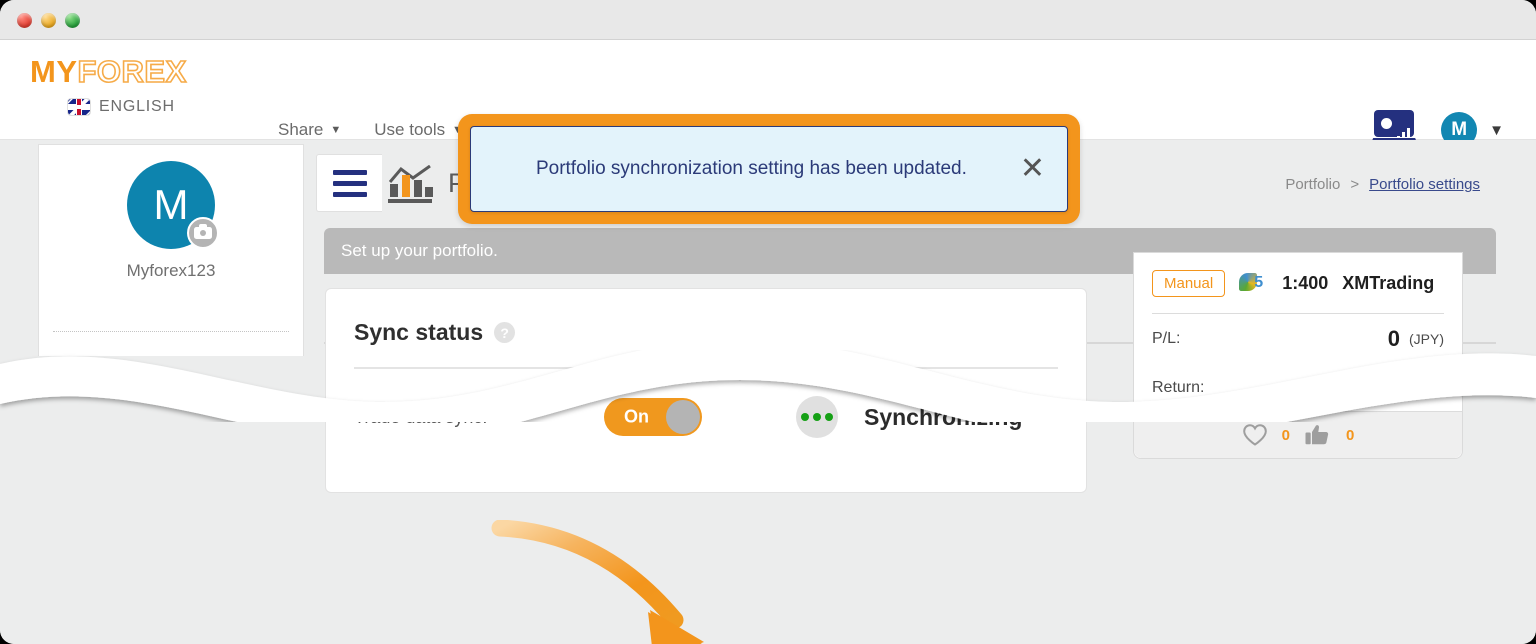 This screenshot has width=1536, height=644. I want to click on sync-status-header: Sync status ?, so click(435, 332).